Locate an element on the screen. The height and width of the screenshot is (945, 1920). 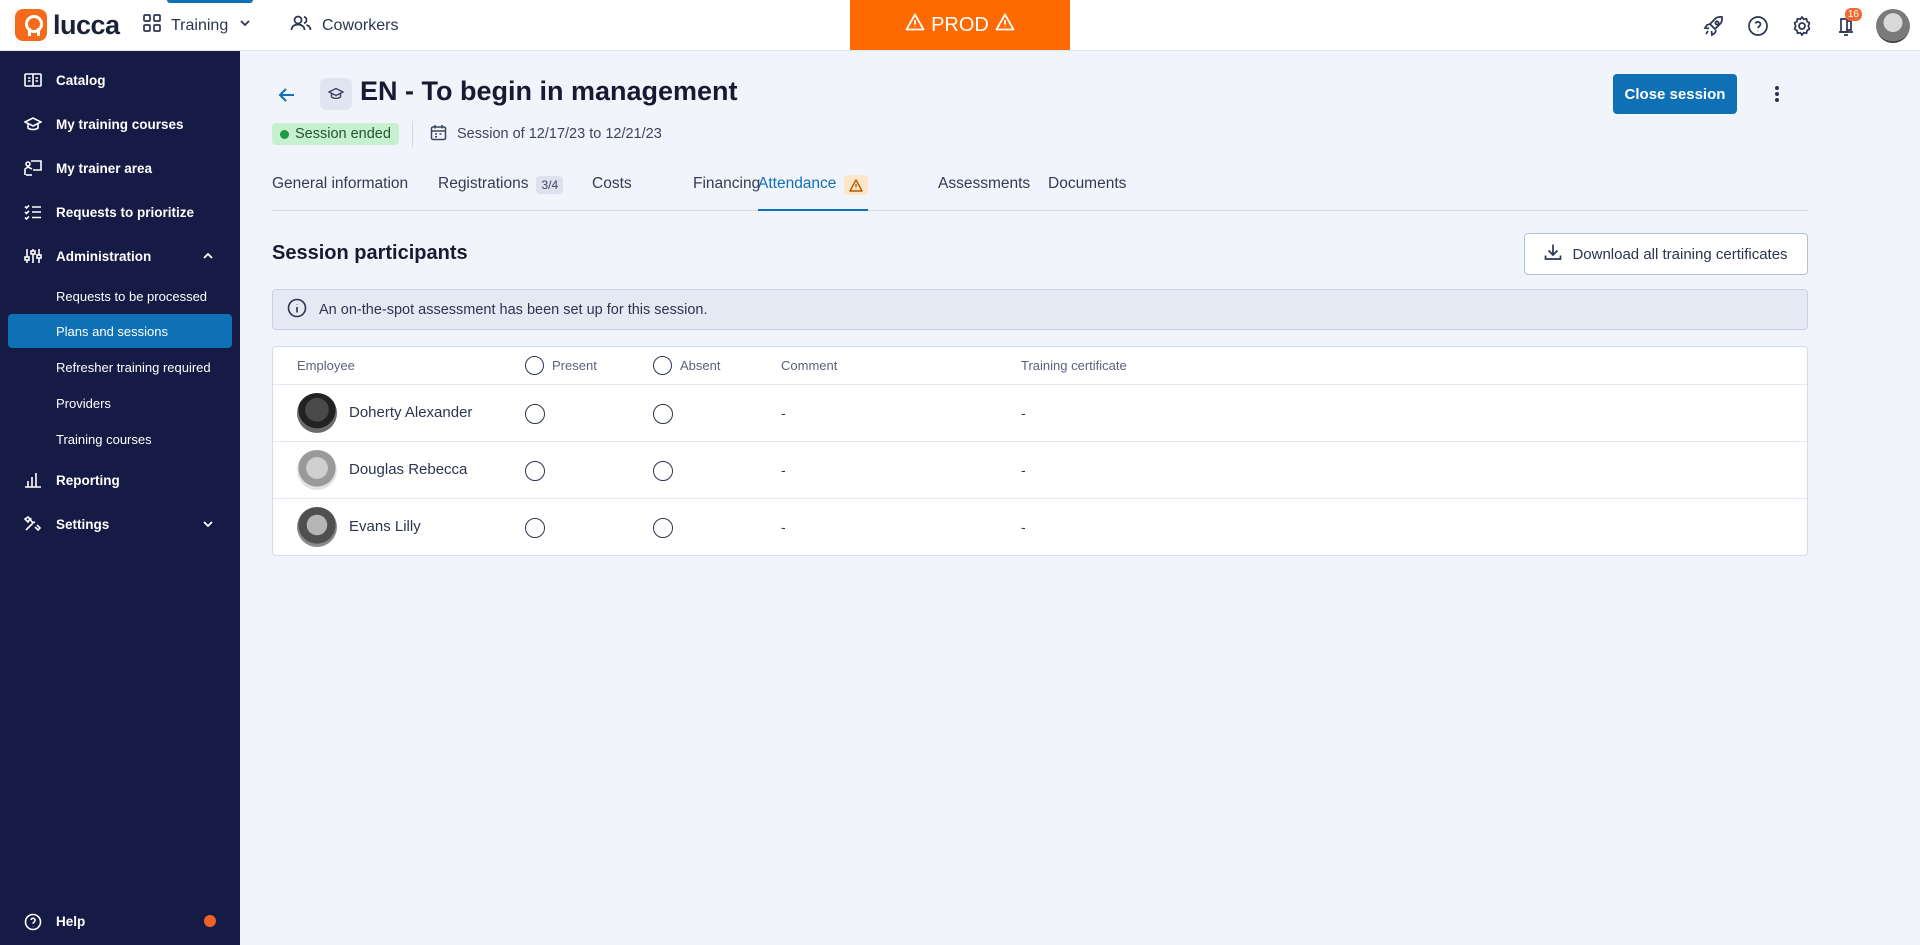
rocket-icon is located at coordinates (1714, 25).